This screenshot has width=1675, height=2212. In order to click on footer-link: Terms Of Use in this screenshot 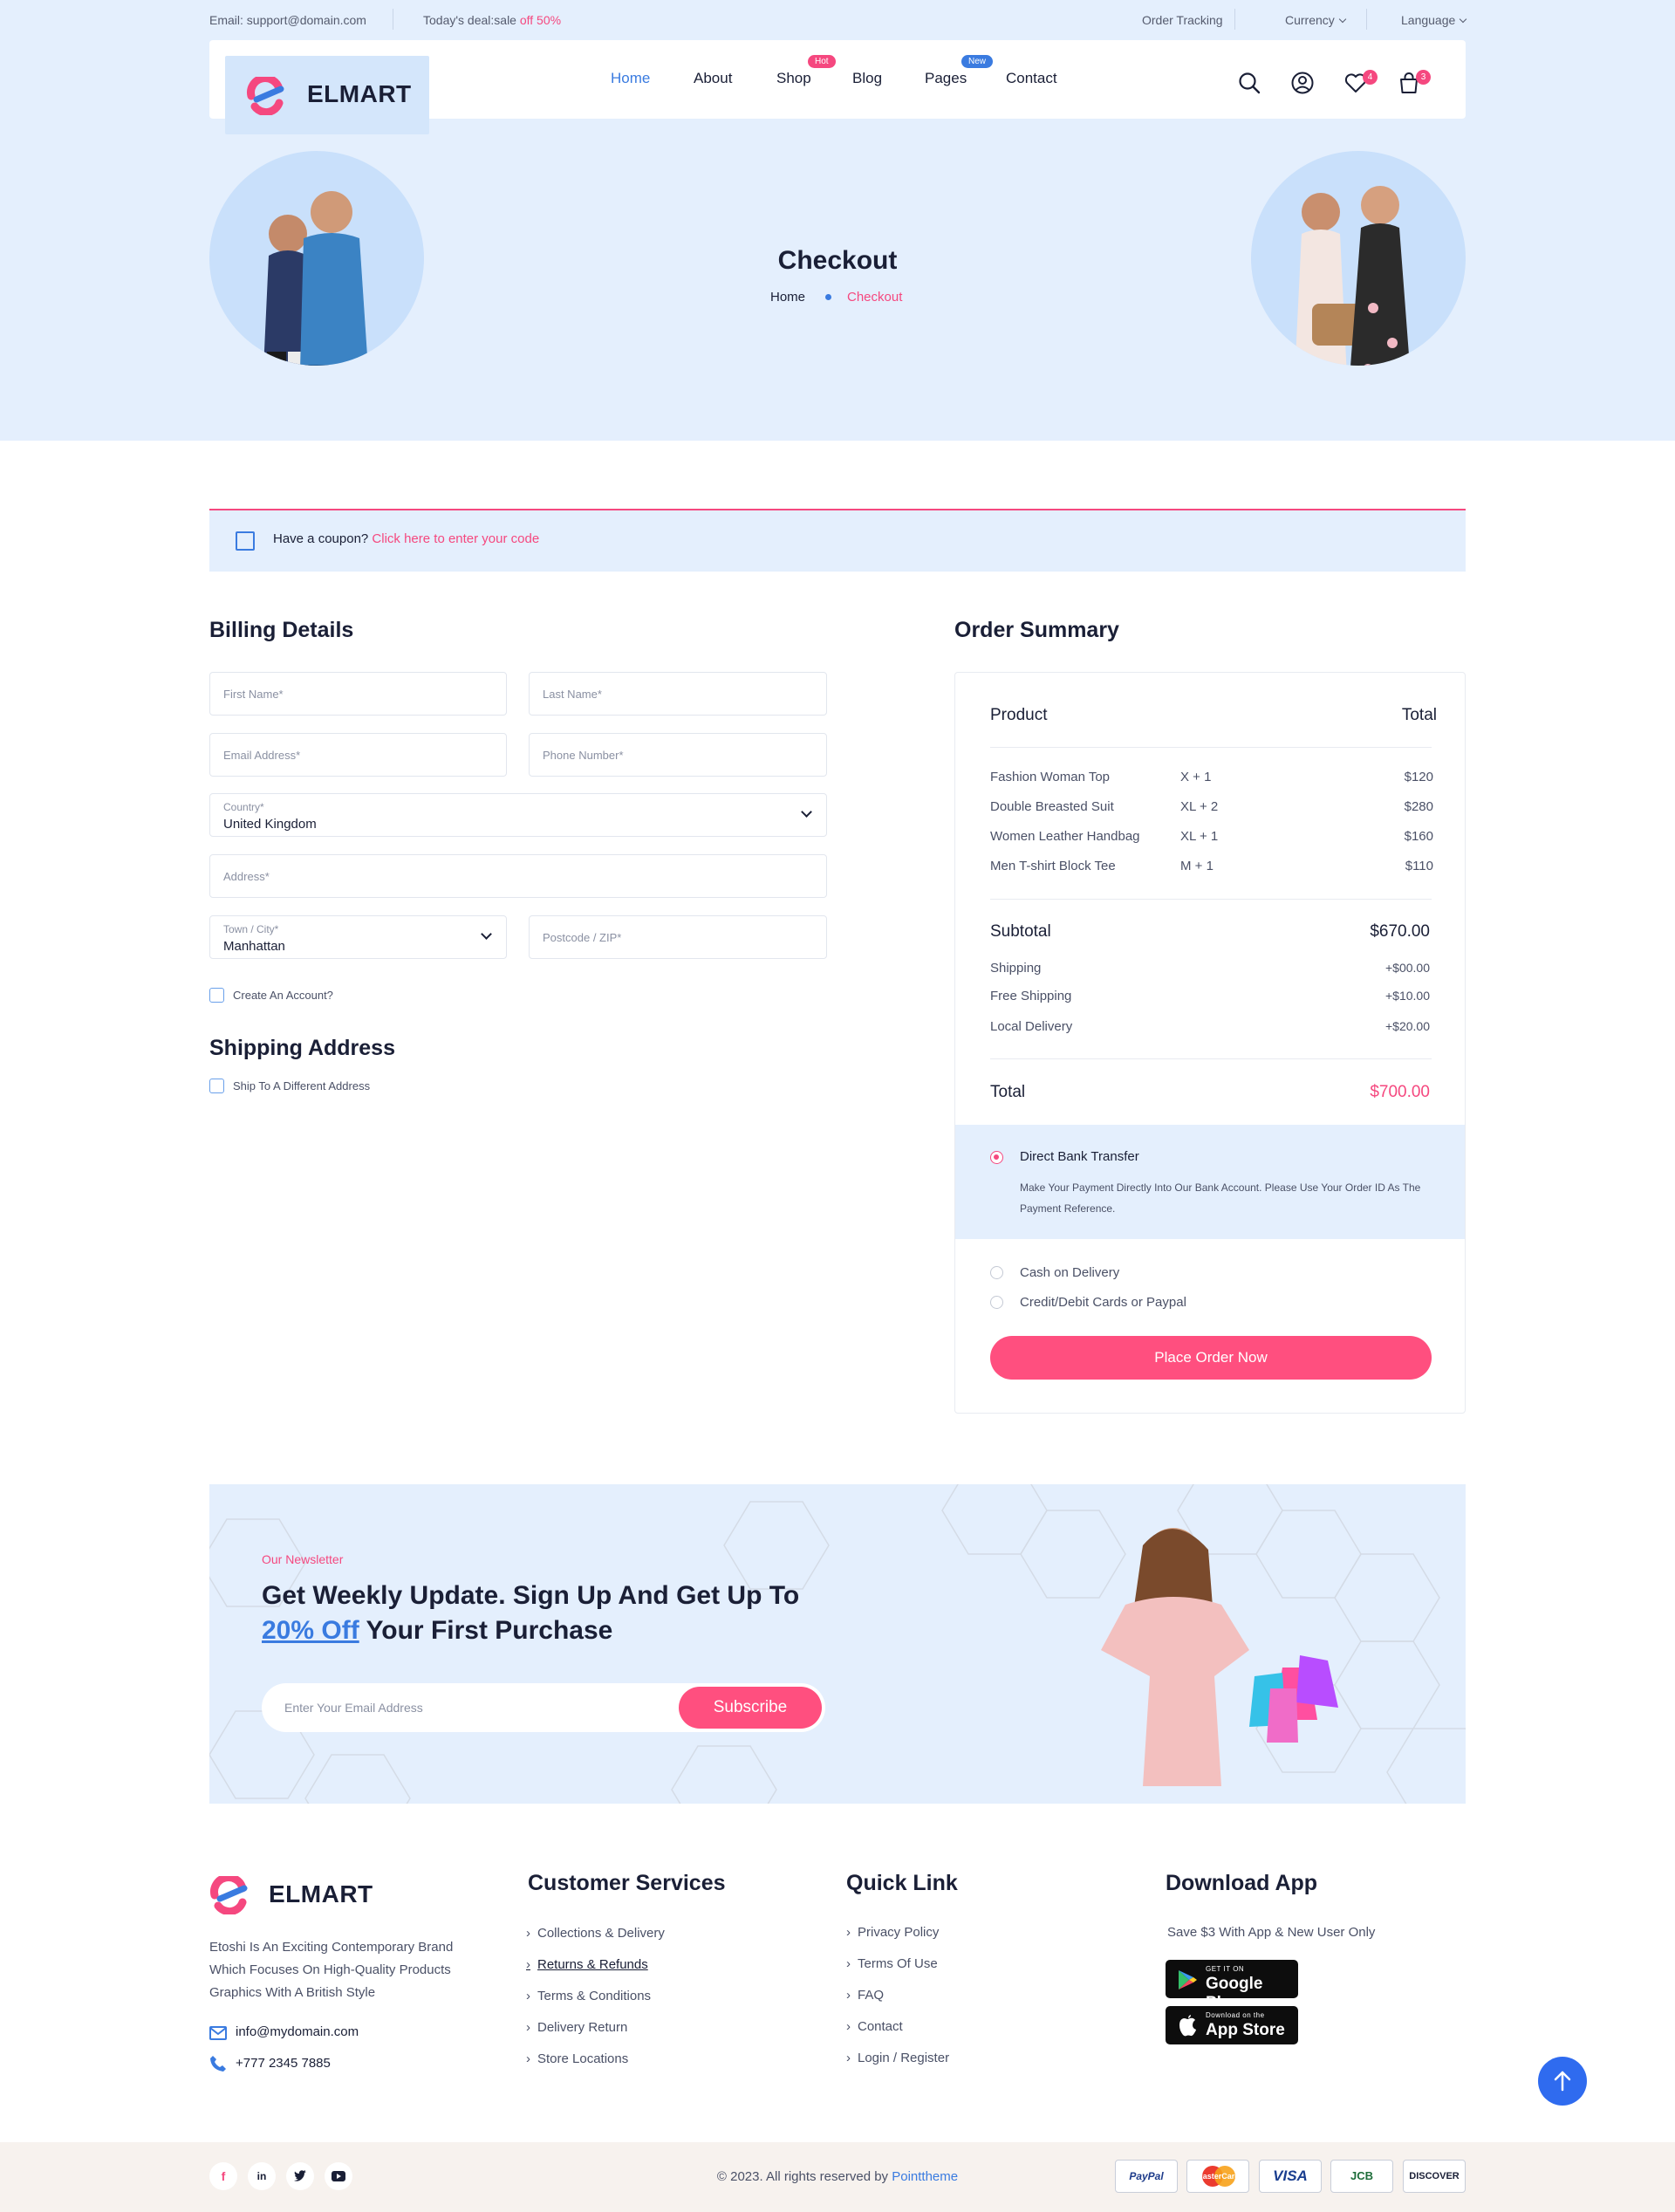, I will do `click(892, 1963)`.